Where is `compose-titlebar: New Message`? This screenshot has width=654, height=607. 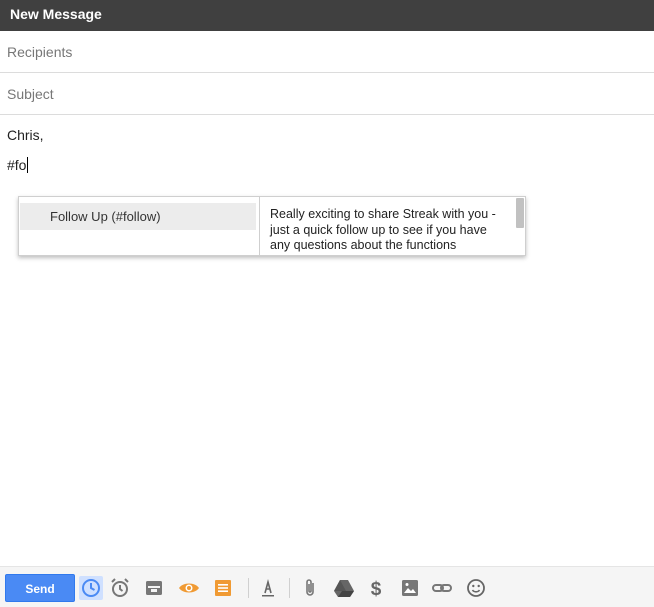 compose-titlebar: New Message is located at coordinates (327, 15).